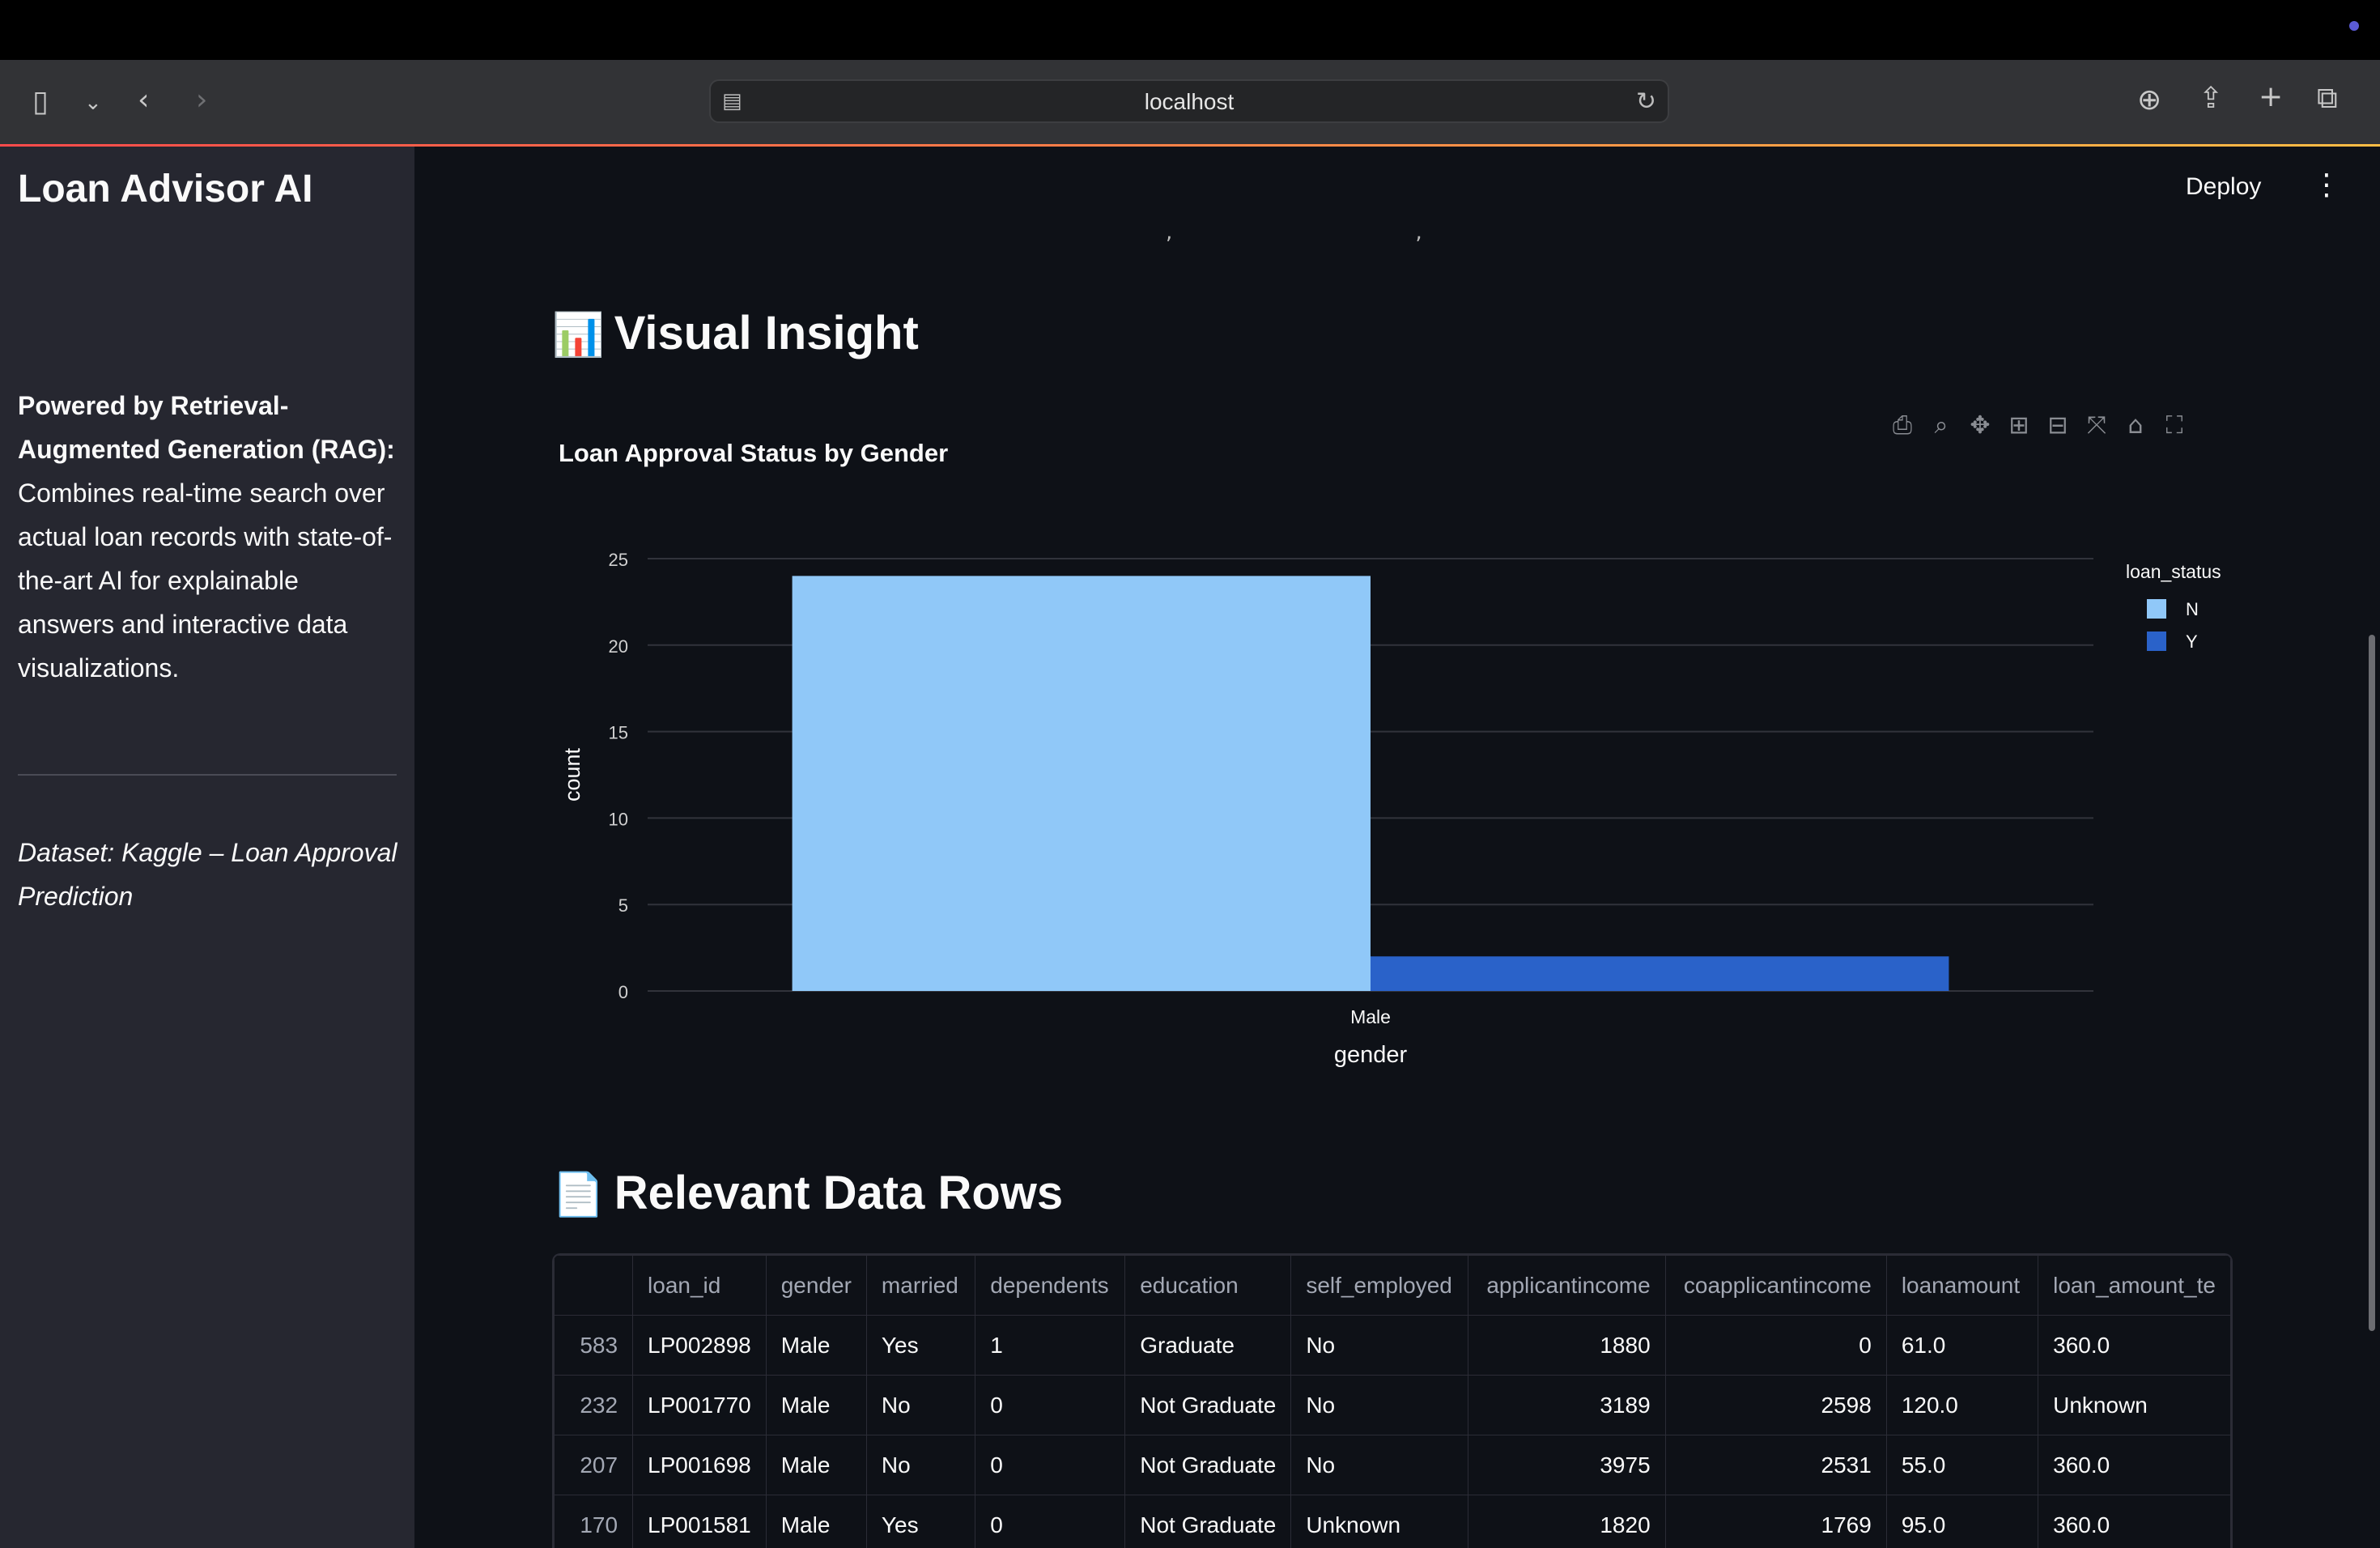  Describe the element at coordinates (1776, 1522) in the screenshot. I see `table-cell: 1769` at that location.